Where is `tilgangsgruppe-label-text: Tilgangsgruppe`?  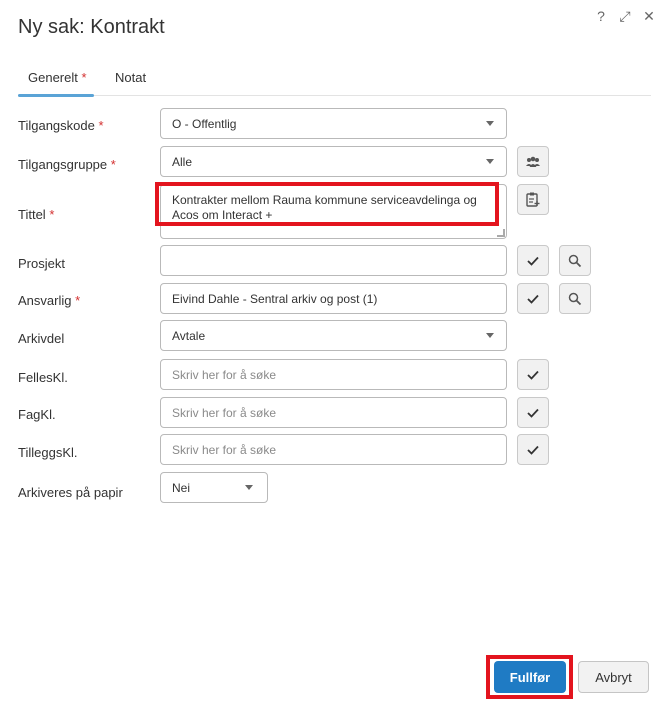
tilgangsgruppe-label-text: Tilgangsgruppe is located at coordinates (63, 164).